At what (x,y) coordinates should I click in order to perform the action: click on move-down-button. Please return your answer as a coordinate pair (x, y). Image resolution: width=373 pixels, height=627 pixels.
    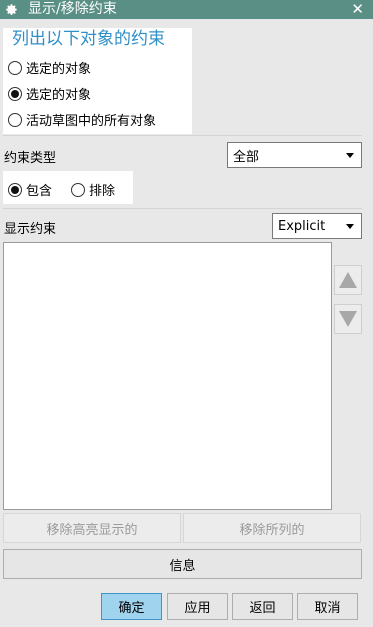
    Looking at the image, I should click on (348, 319).